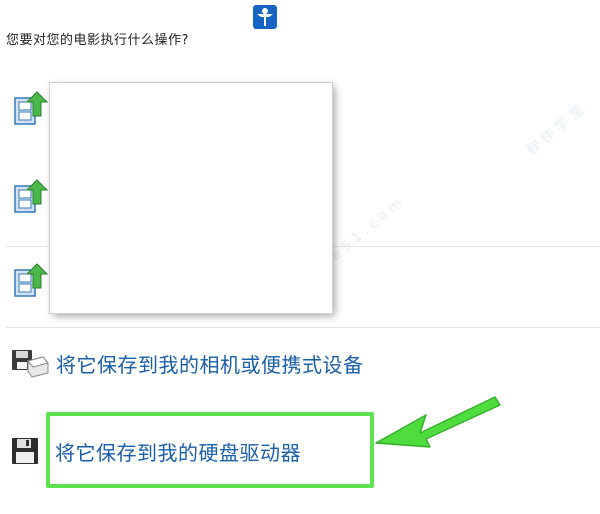 Image resolution: width=600 pixels, height=514 pixels. Describe the element at coordinates (97, 40) in the screenshot. I see `dialog-question: 您要对您的电影执行什么操作?` at that location.